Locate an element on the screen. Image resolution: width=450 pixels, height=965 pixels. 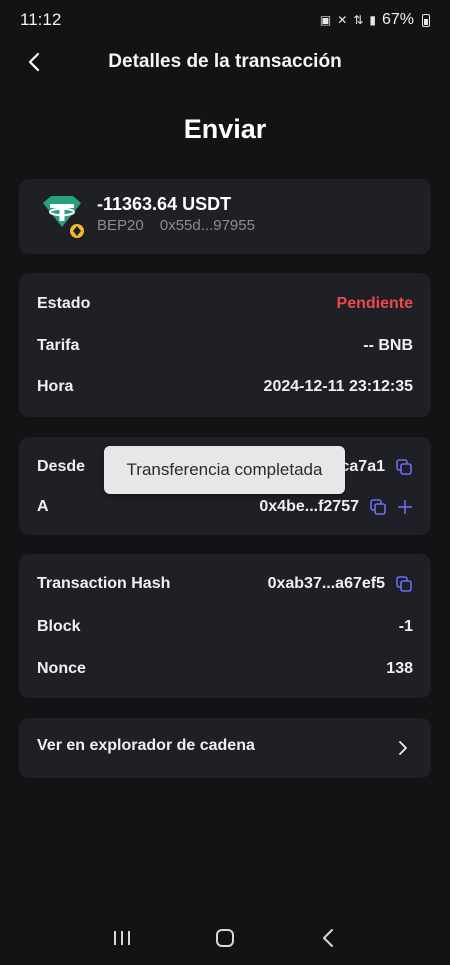
to-row: A 0x4be...f2757 is located at coordinates (225, 507).